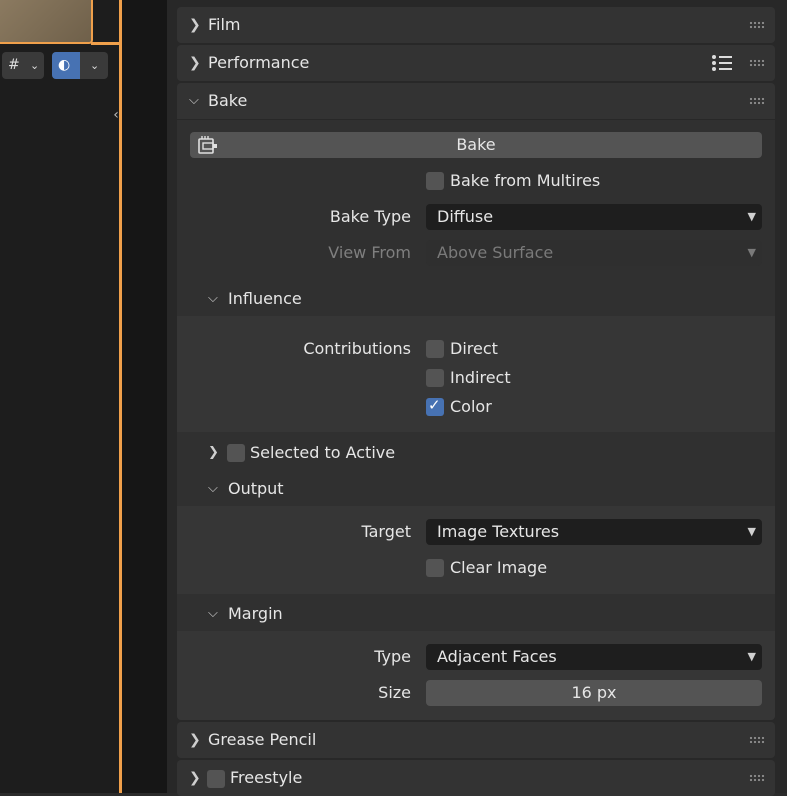  Describe the element at coordinates (323, 452) in the screenshot. I see `subpanel-title-selected-to-active: Selected to Active` at that location.